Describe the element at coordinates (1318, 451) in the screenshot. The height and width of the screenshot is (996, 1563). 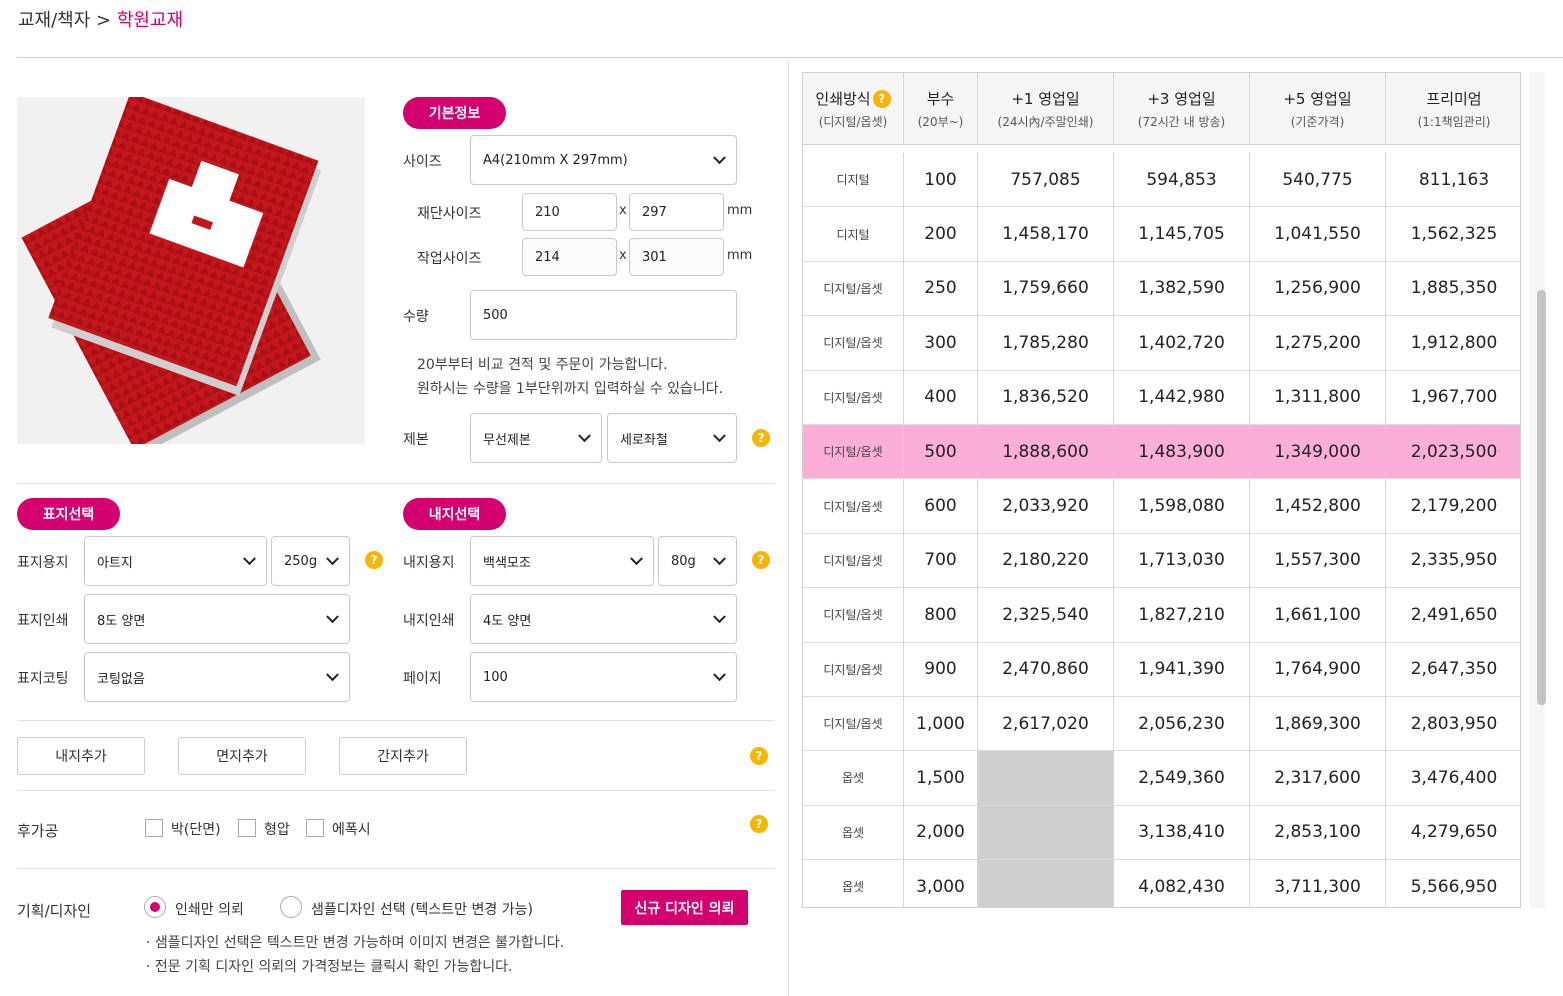
I see `cell-d5: 1,349,000` at that location.